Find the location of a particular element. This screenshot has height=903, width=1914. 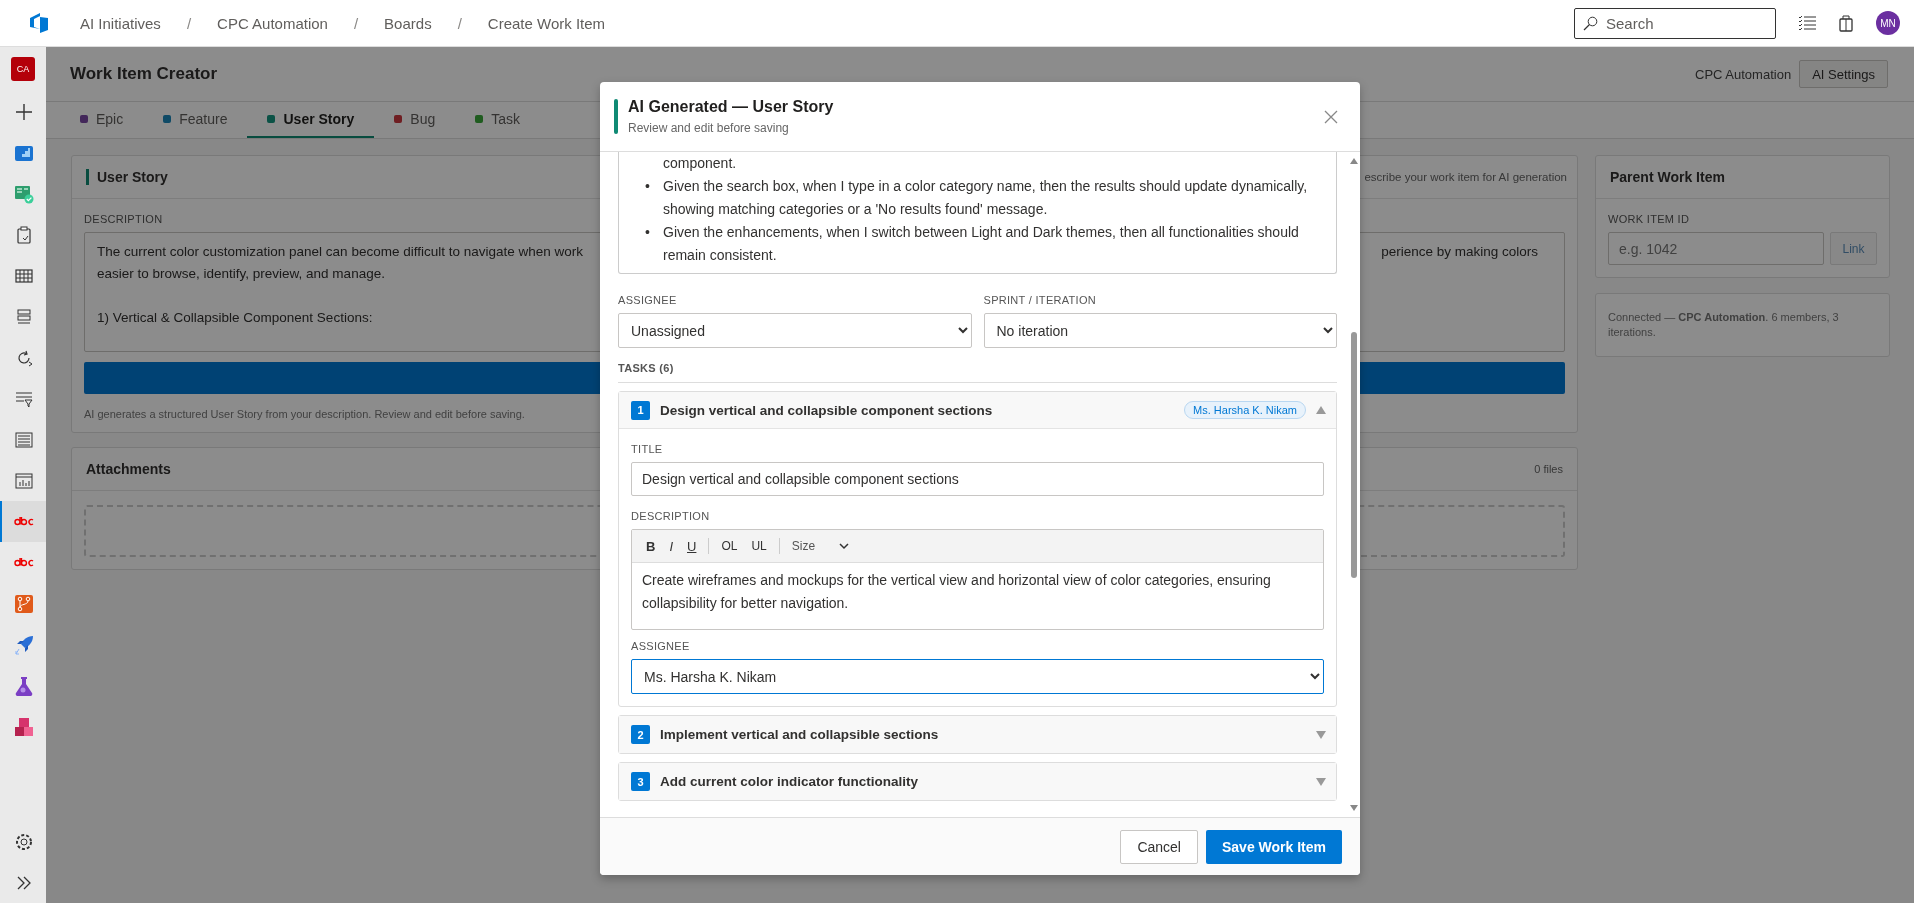

file-count: 0 files is located at coordinates (1548, 469).